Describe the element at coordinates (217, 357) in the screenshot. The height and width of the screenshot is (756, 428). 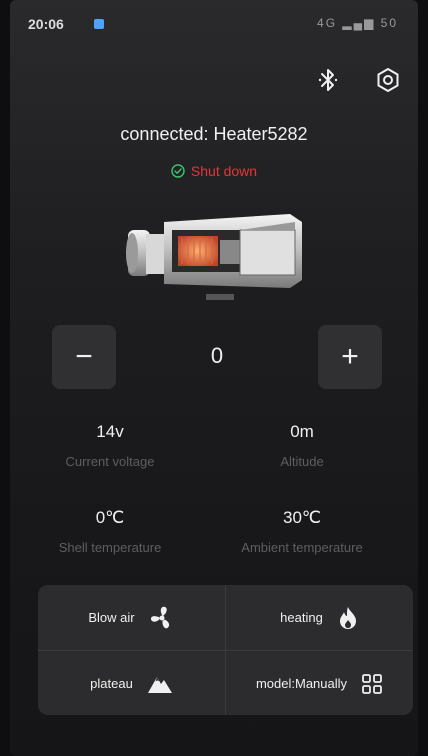
I see `power-stepper: − 0 +` at that location.